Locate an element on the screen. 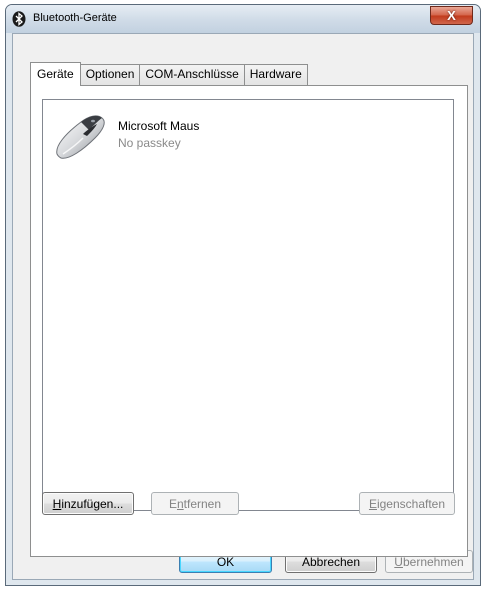 The width and height of the screenshot is (484, 589). tab-label: Optionen is located at coordinates (110, 74).